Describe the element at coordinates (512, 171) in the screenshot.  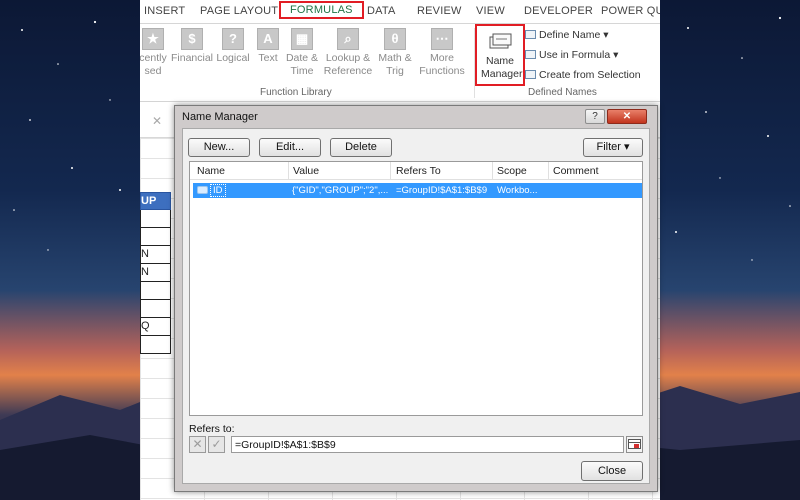
I see `column-header-scope: Scope` at that location.